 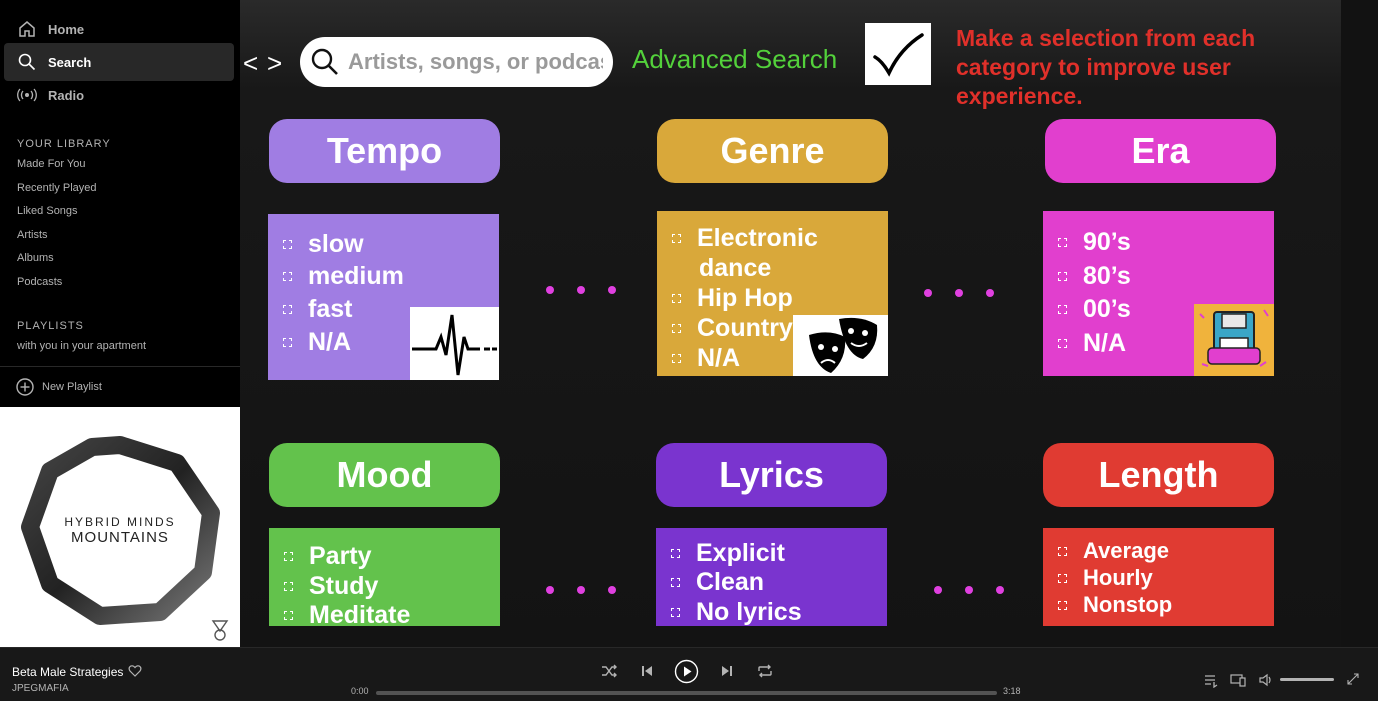 I want to click on category-mood-header: Mood, so click(x=384, y=475).